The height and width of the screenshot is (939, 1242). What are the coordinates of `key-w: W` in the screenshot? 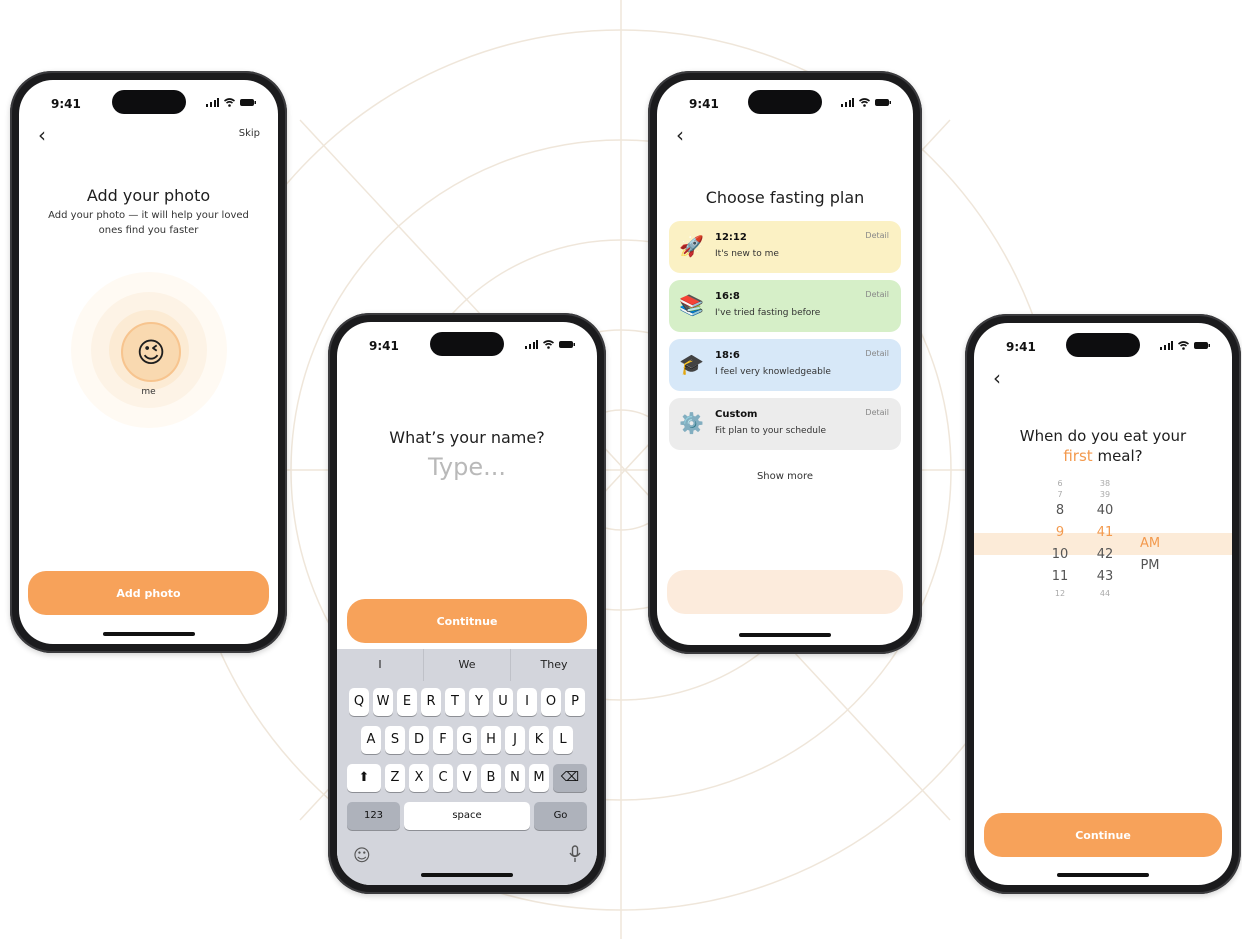 It's located at (383, 702).